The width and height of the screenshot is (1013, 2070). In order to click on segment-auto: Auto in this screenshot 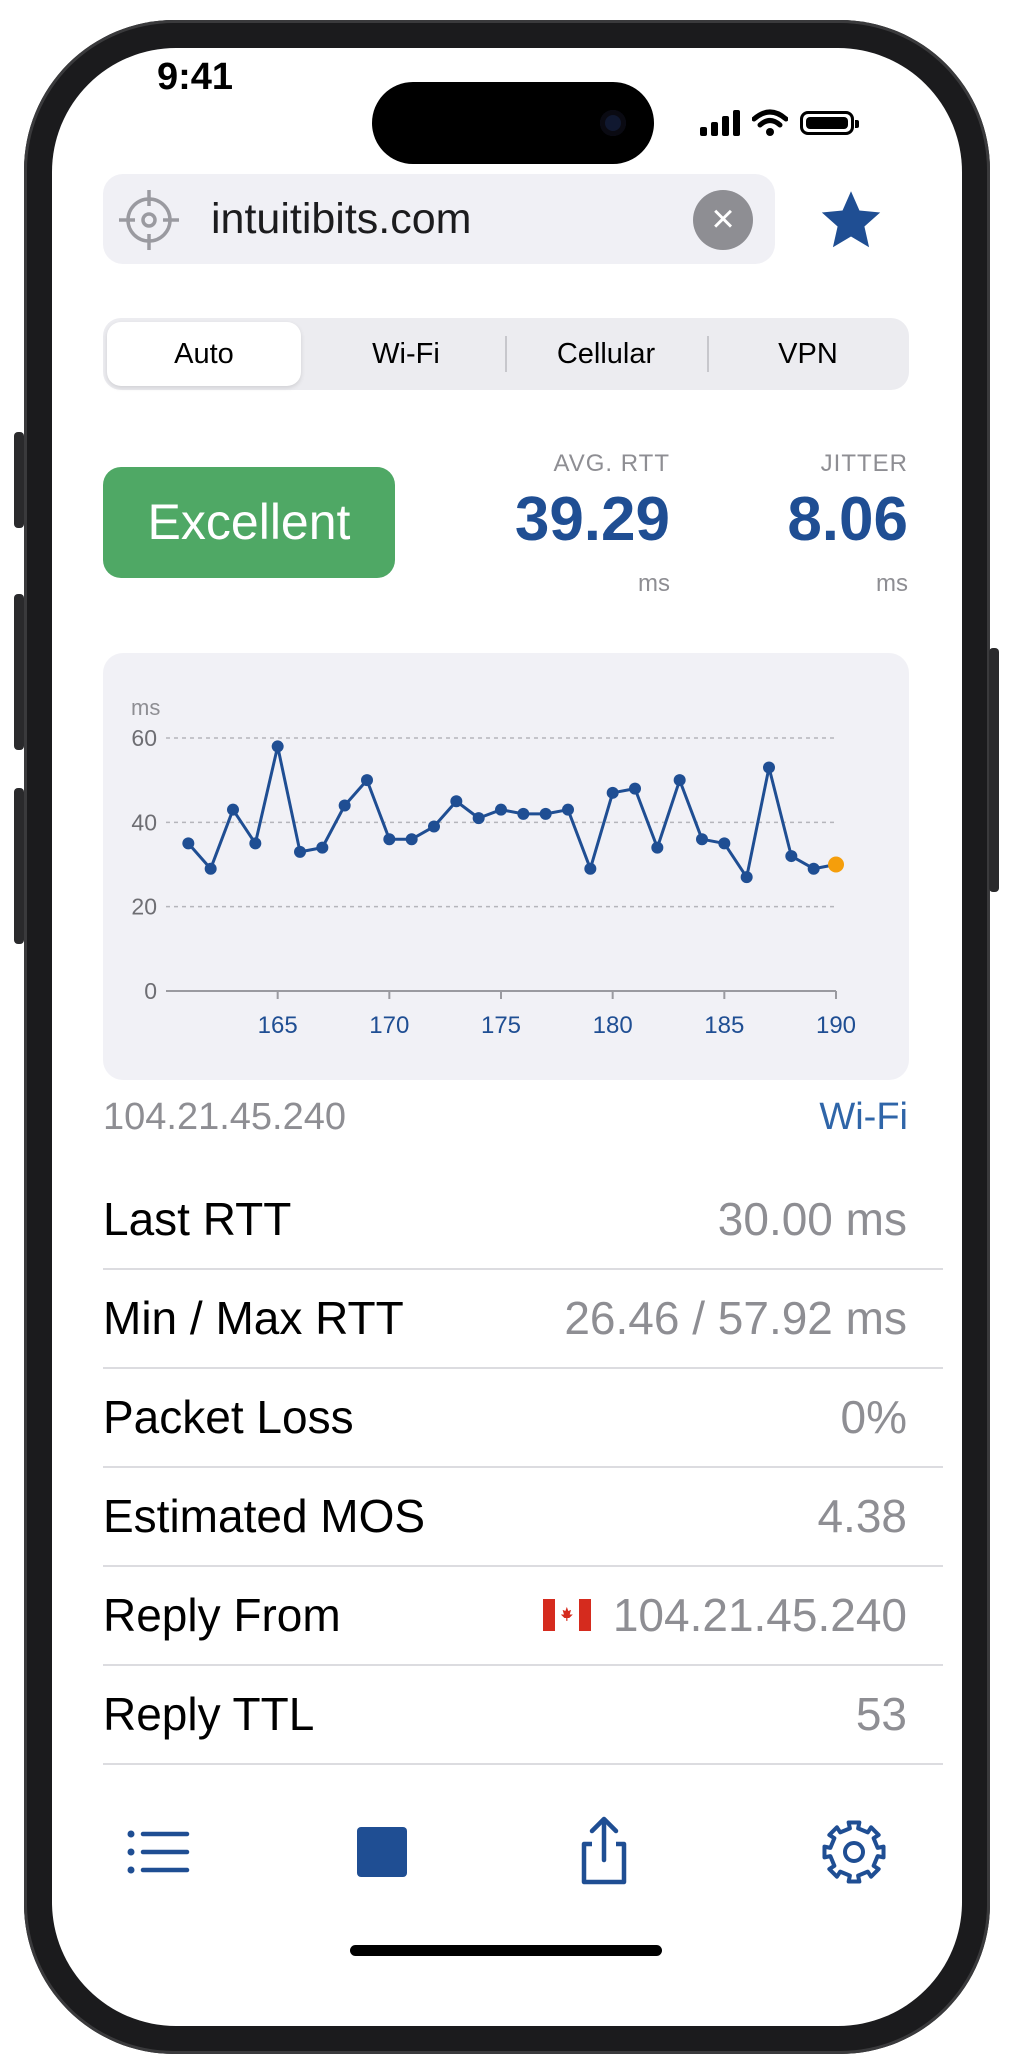, I will do `click(204, 354)`.